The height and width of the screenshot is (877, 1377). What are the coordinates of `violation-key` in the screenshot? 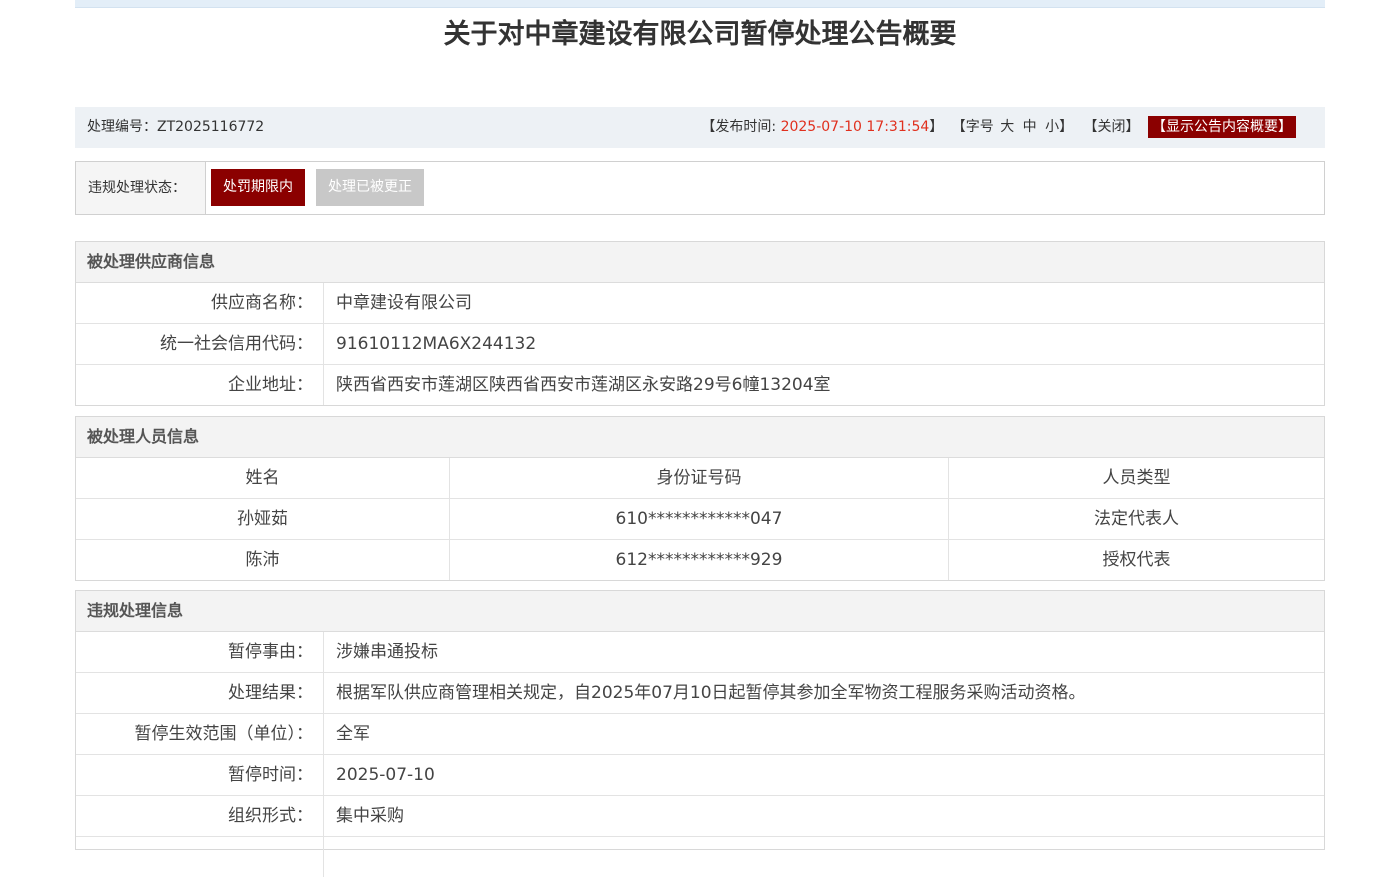 It's located at (200, 857).